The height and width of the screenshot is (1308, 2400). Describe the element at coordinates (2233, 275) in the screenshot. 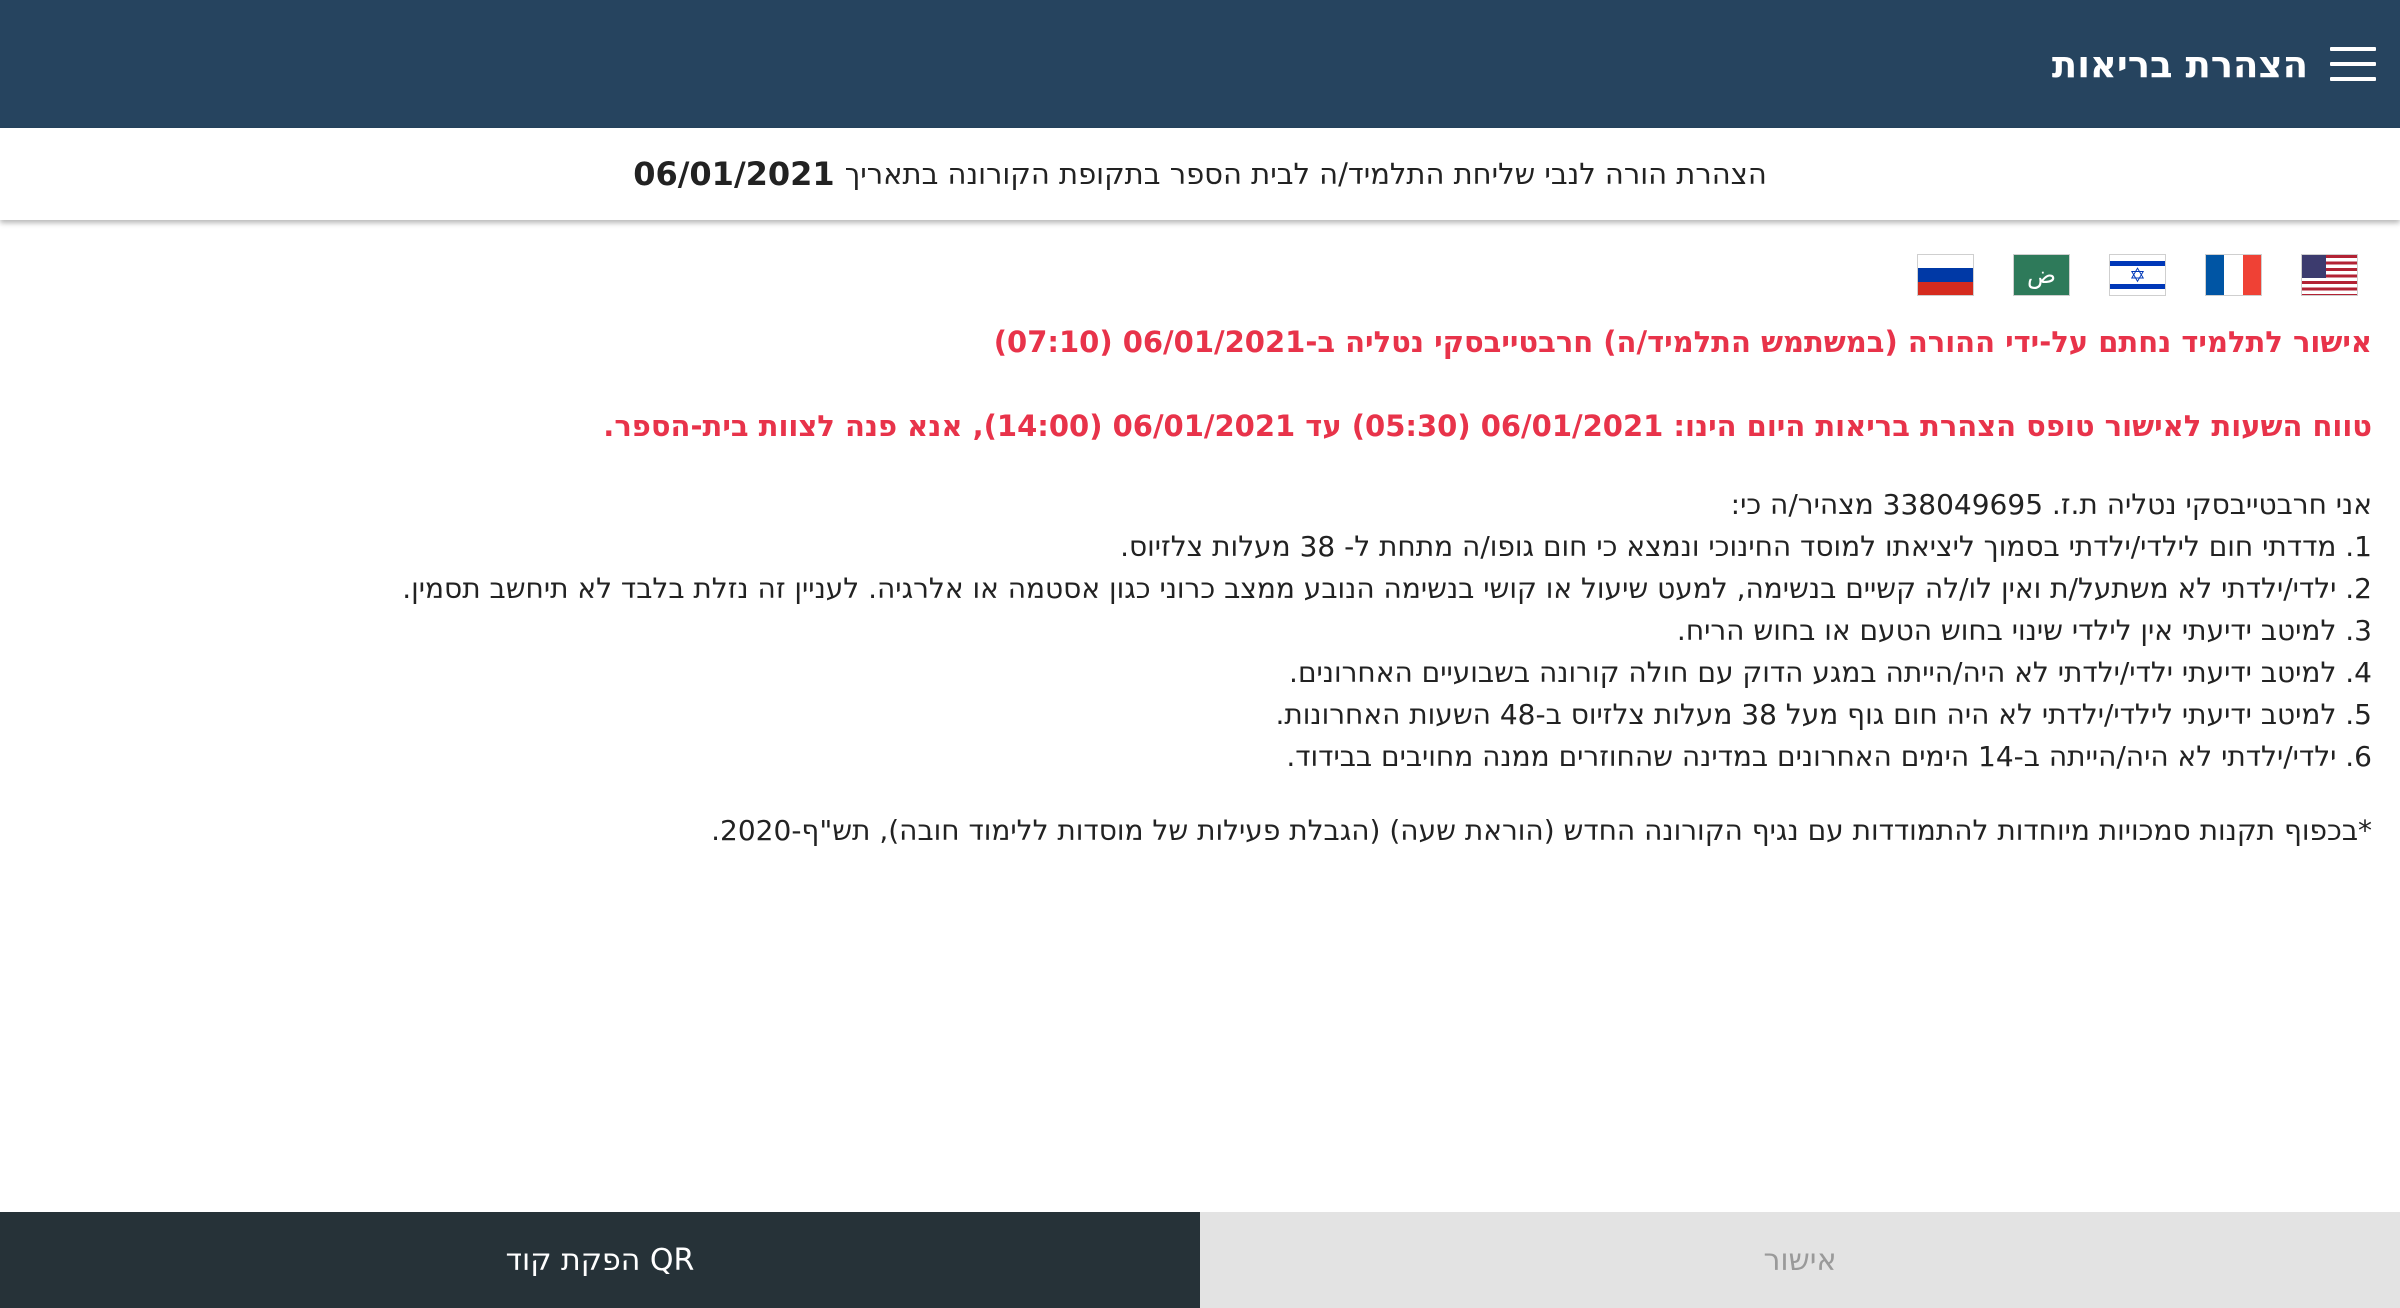

I see `france-flag-icon` at that location.